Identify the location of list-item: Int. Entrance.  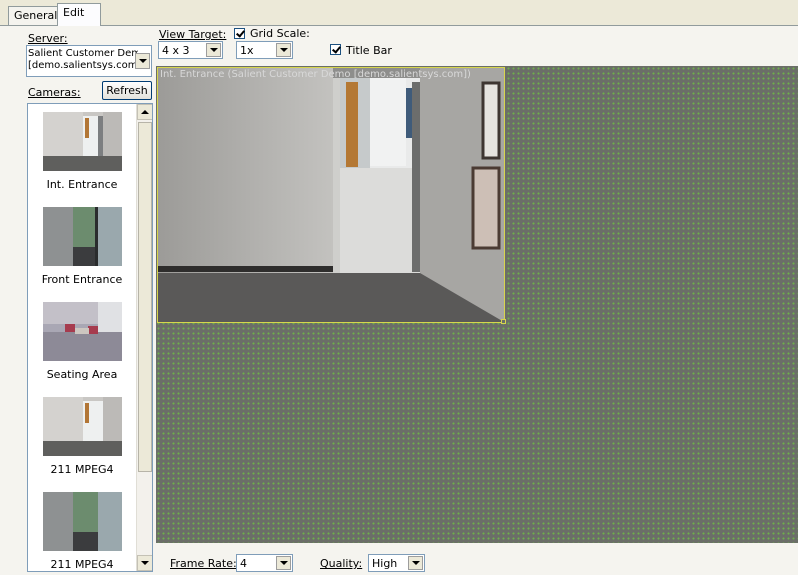
(82, 155).